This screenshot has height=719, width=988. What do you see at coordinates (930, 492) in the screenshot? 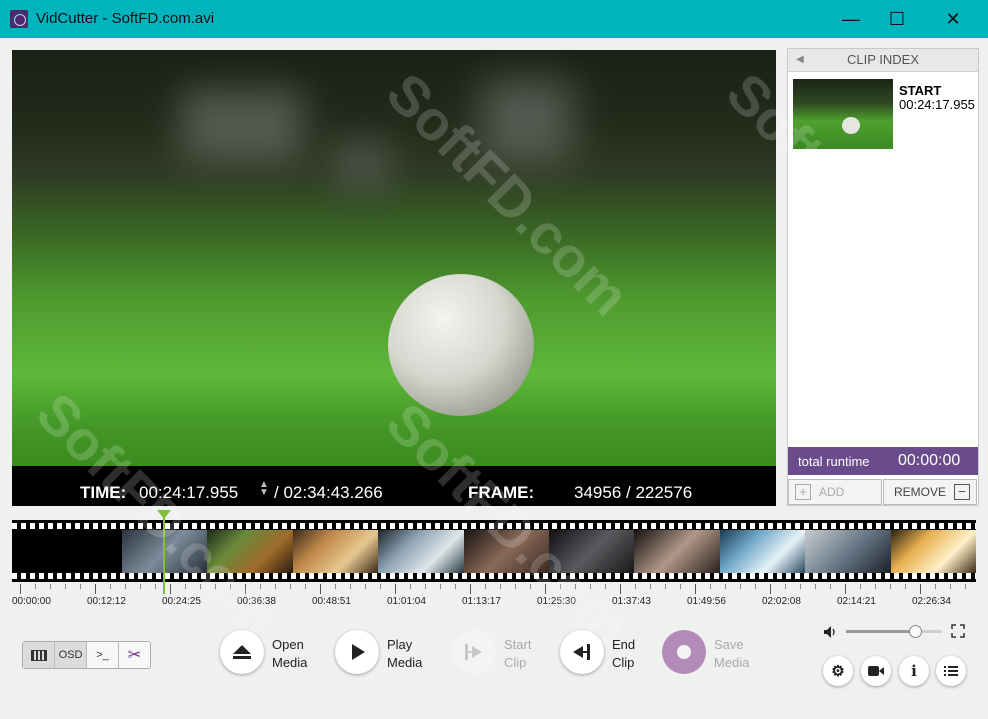
I see `remove-clip-button: REMOVE −` at bounding box center [930, 492].